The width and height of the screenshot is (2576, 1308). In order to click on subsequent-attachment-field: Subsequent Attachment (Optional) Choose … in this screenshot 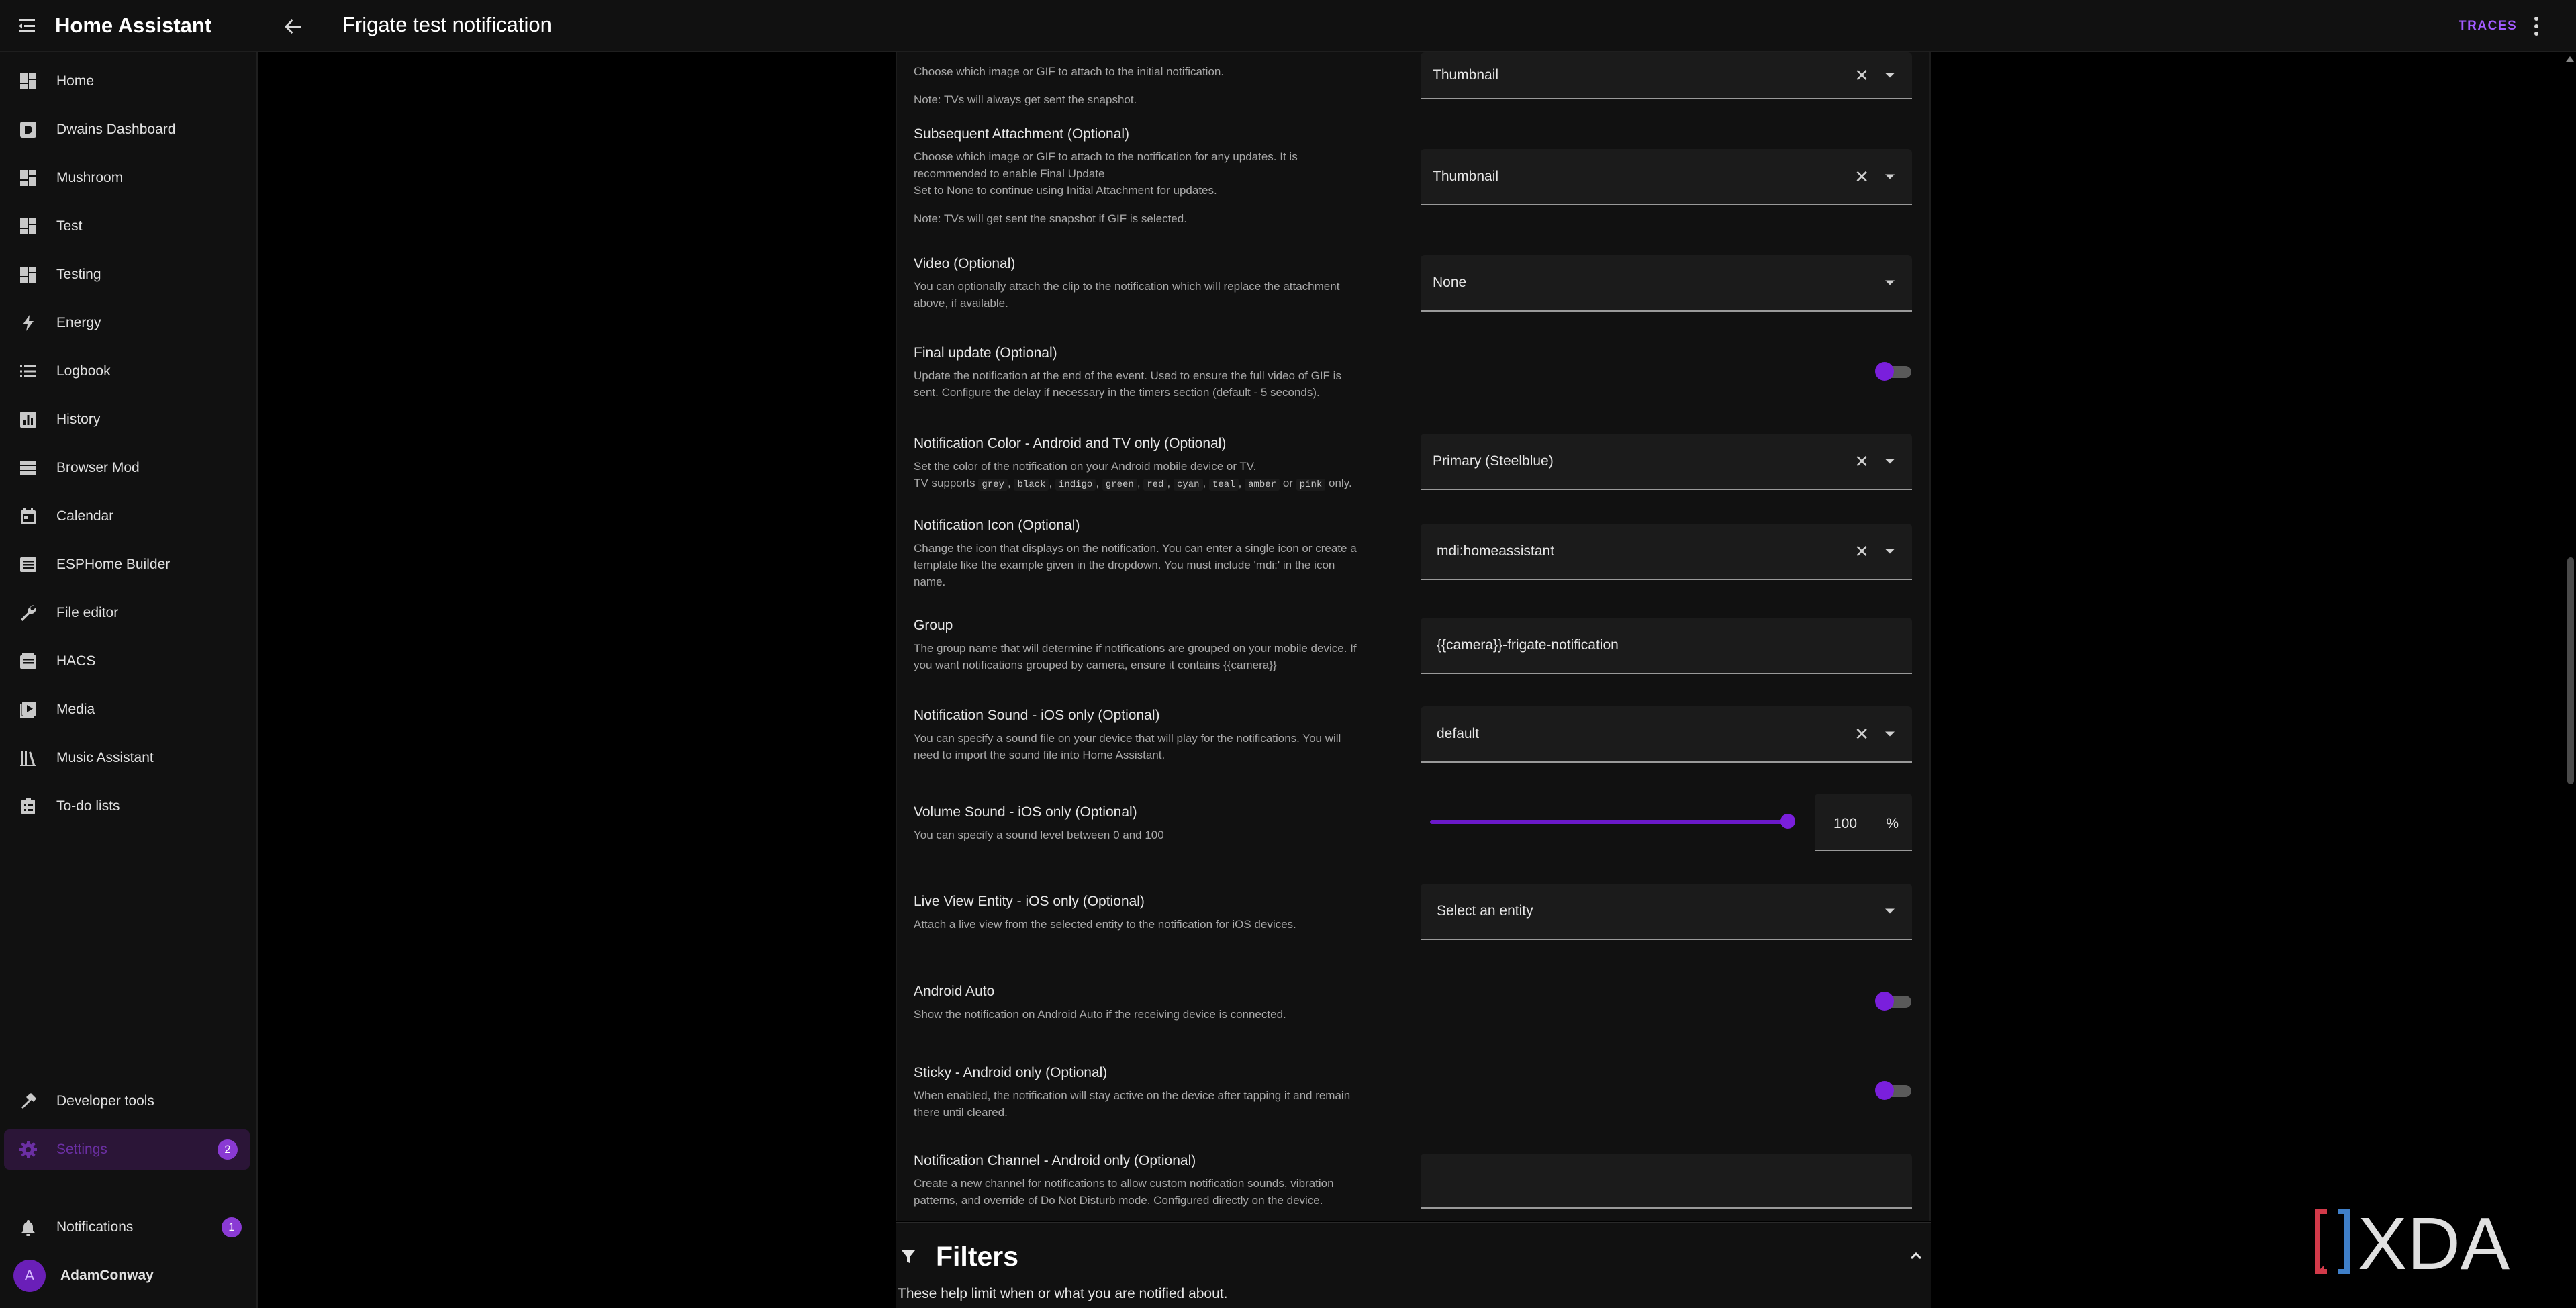, I will do `click(1162, 177)`.